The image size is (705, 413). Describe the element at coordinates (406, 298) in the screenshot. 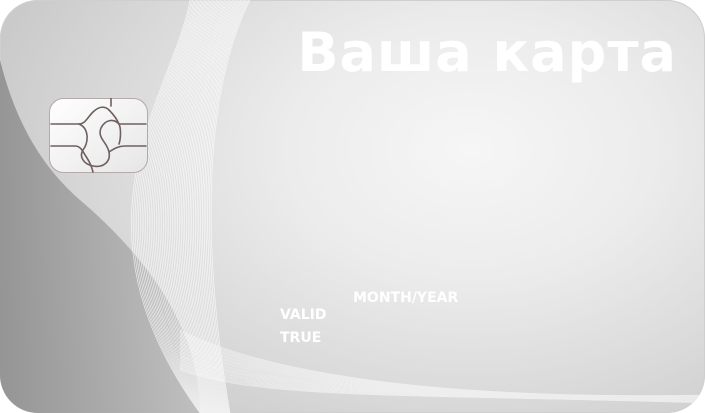

I see `expiry-date-label: MONTH/YEAR` at that location.